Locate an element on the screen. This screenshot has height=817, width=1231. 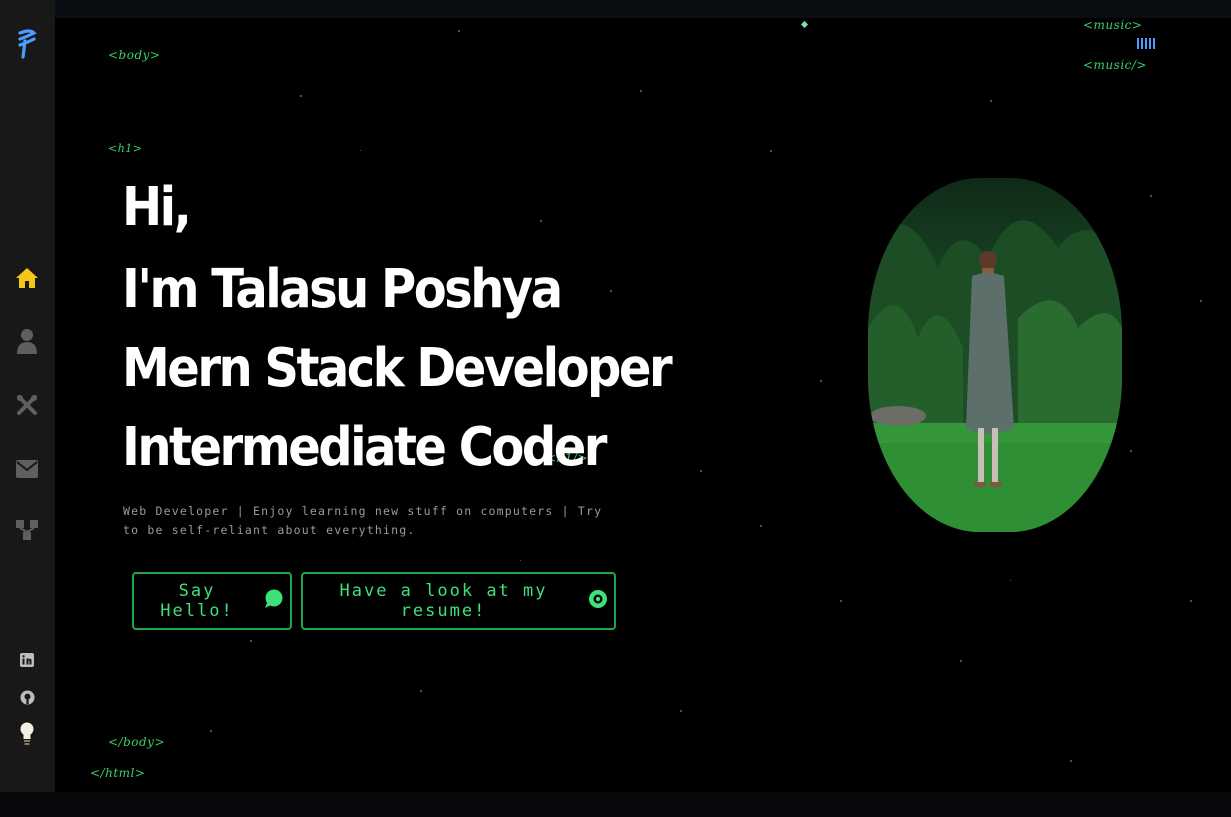
hero-greeting: Hi, is located at coordinates (157, 207).